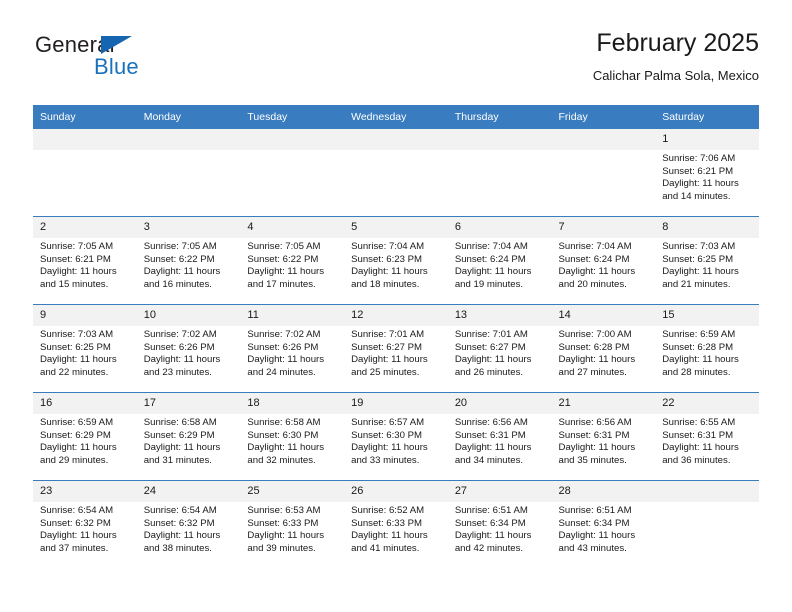 Image resolution: width=792 pixels, height=612 pixels. Describe the element at coordinates (177, 372) in the screenshot. I see `daylight-text: and 23 minutes.` at that location.